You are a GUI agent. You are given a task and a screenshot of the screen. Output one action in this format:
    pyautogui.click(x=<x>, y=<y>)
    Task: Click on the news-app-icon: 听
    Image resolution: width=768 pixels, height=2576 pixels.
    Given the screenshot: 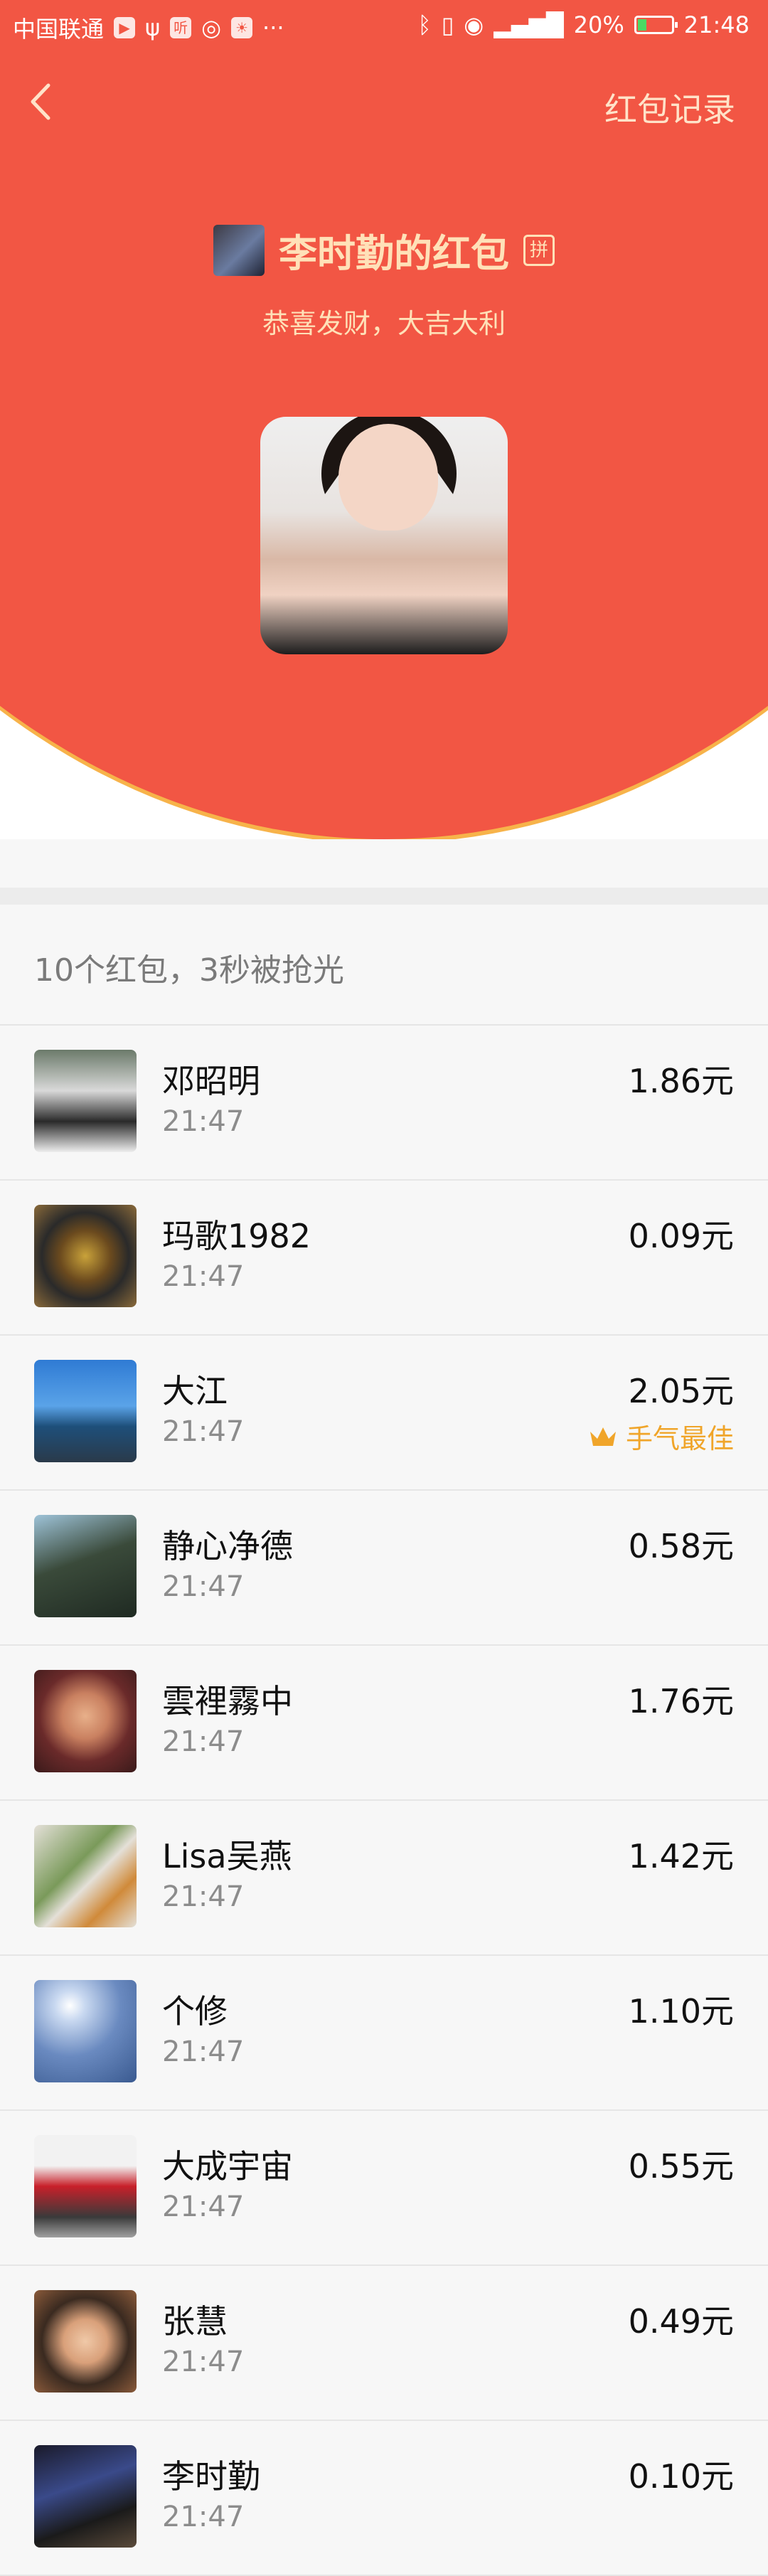 What is the action you would take?
    pyautogui.click(x=181, y=27)
    